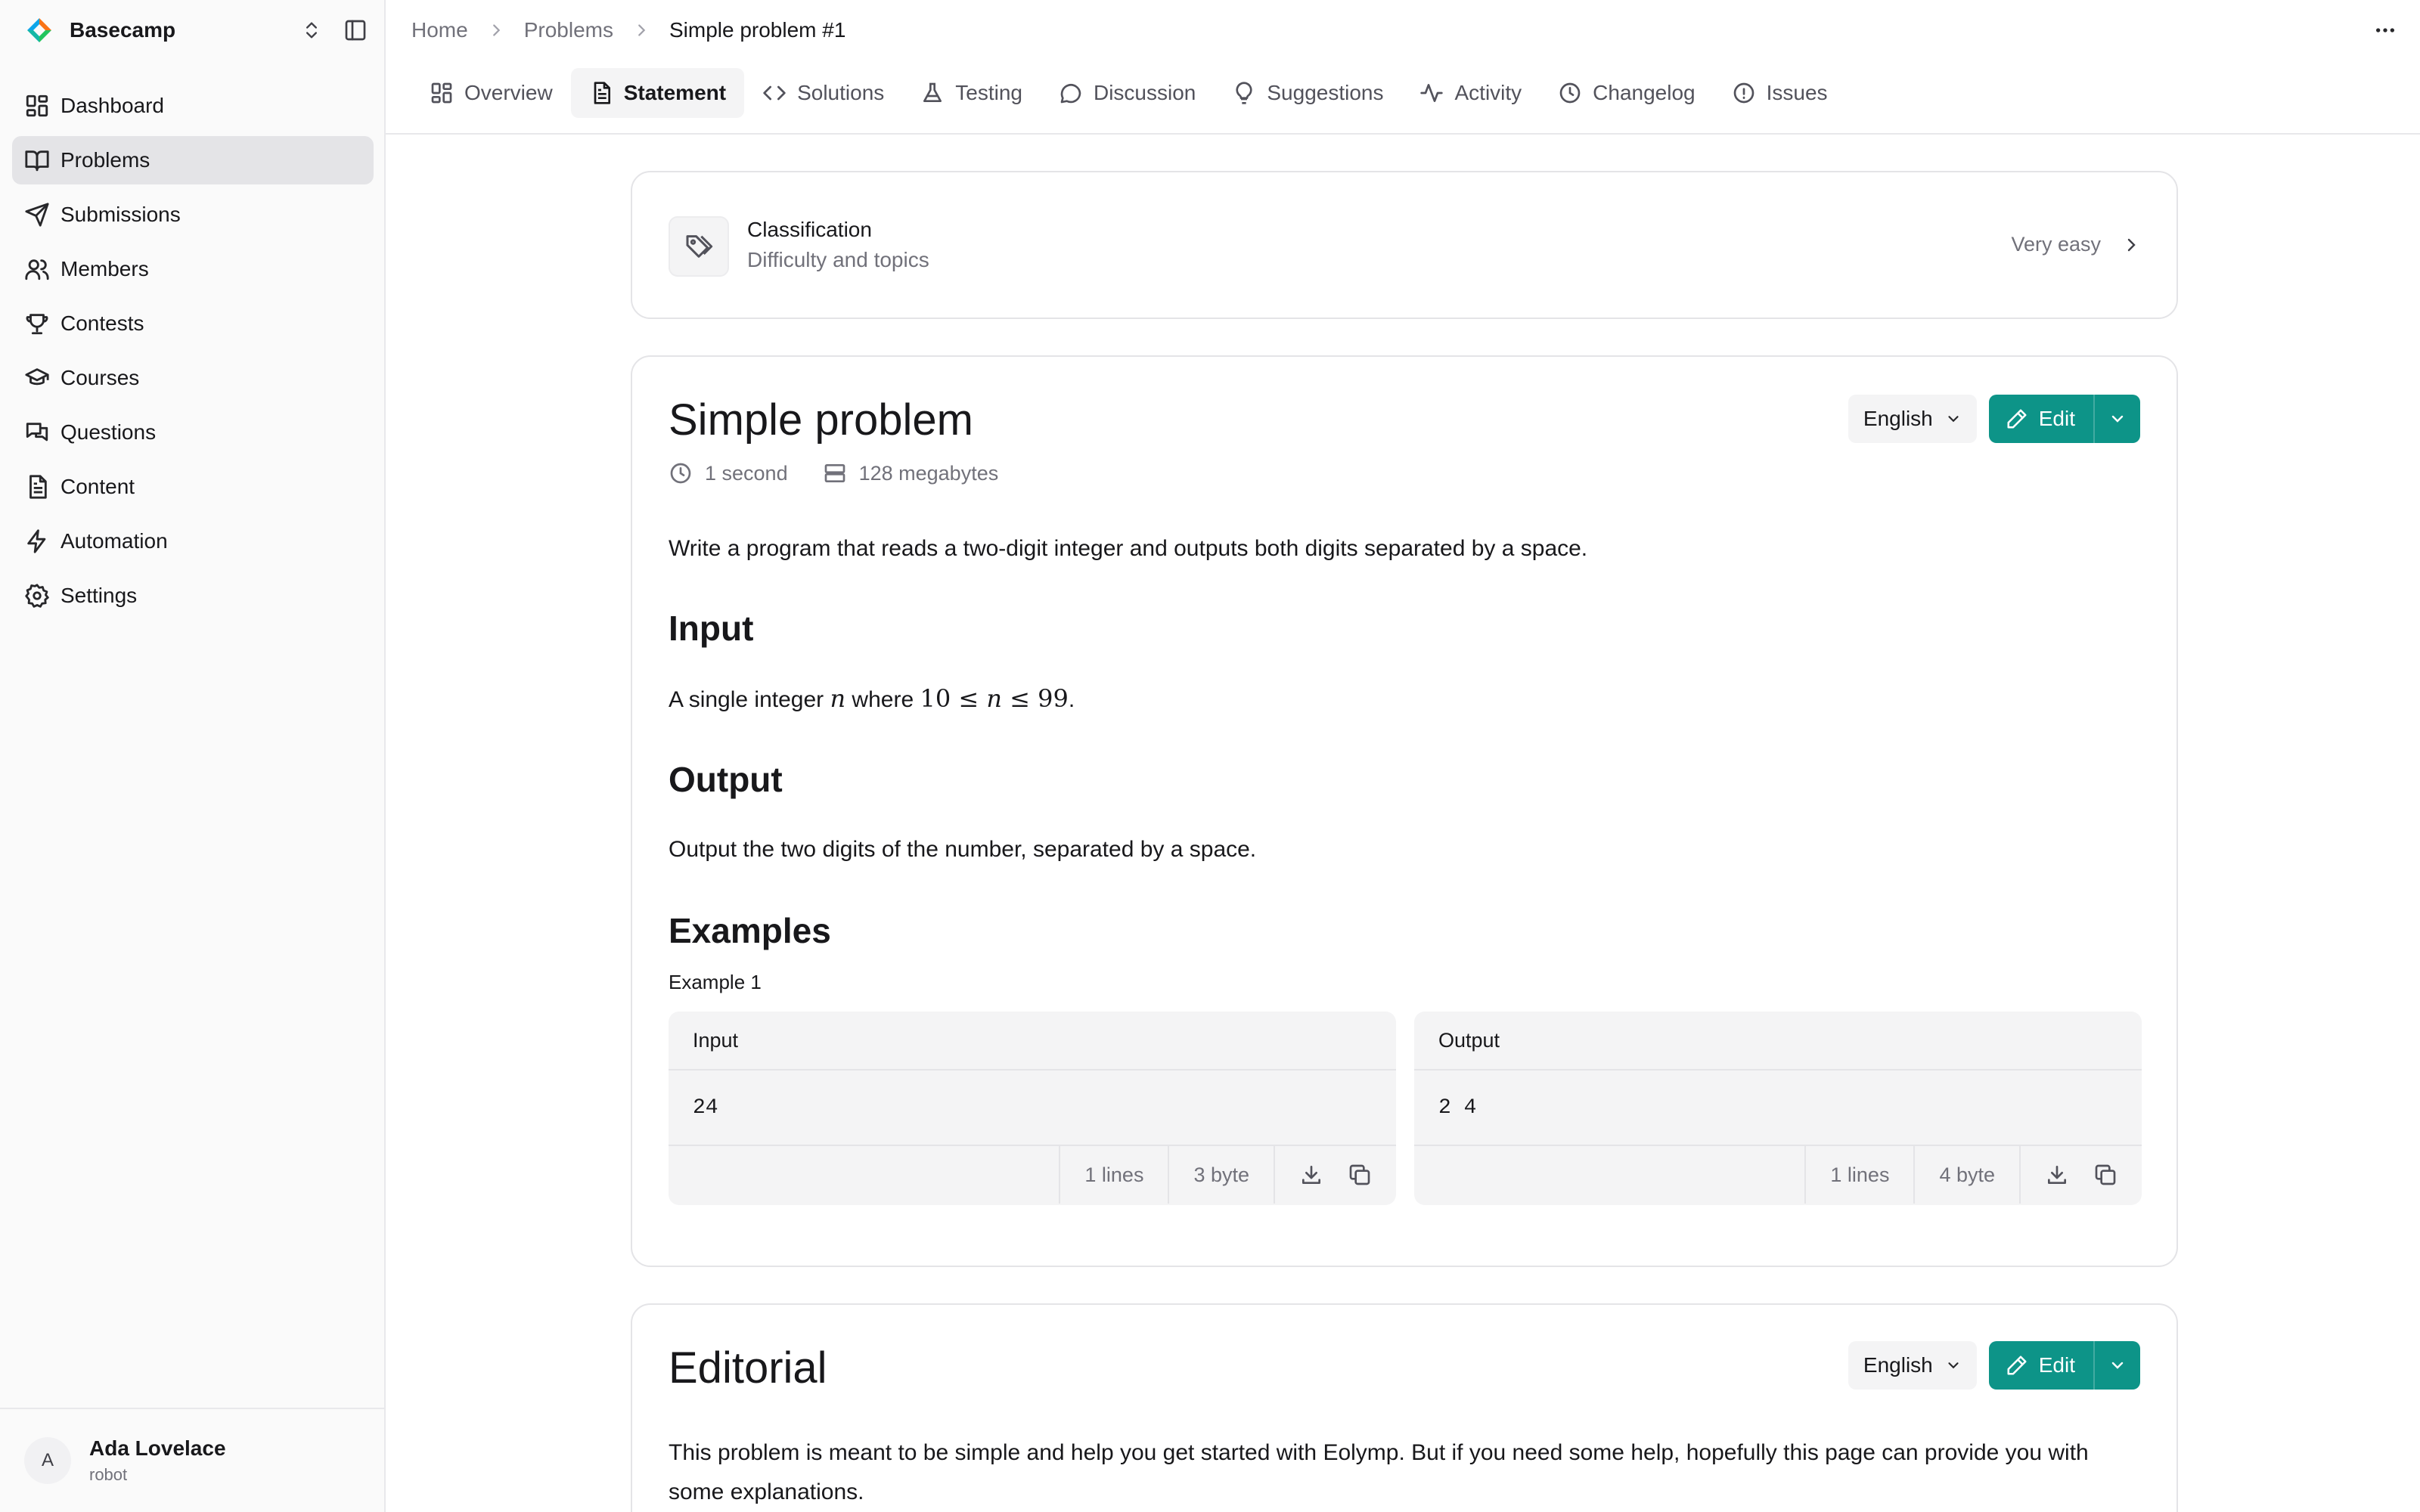 The image size is (2420, 1512). I want to click on tab-statement: Statement, so click(657, 93).